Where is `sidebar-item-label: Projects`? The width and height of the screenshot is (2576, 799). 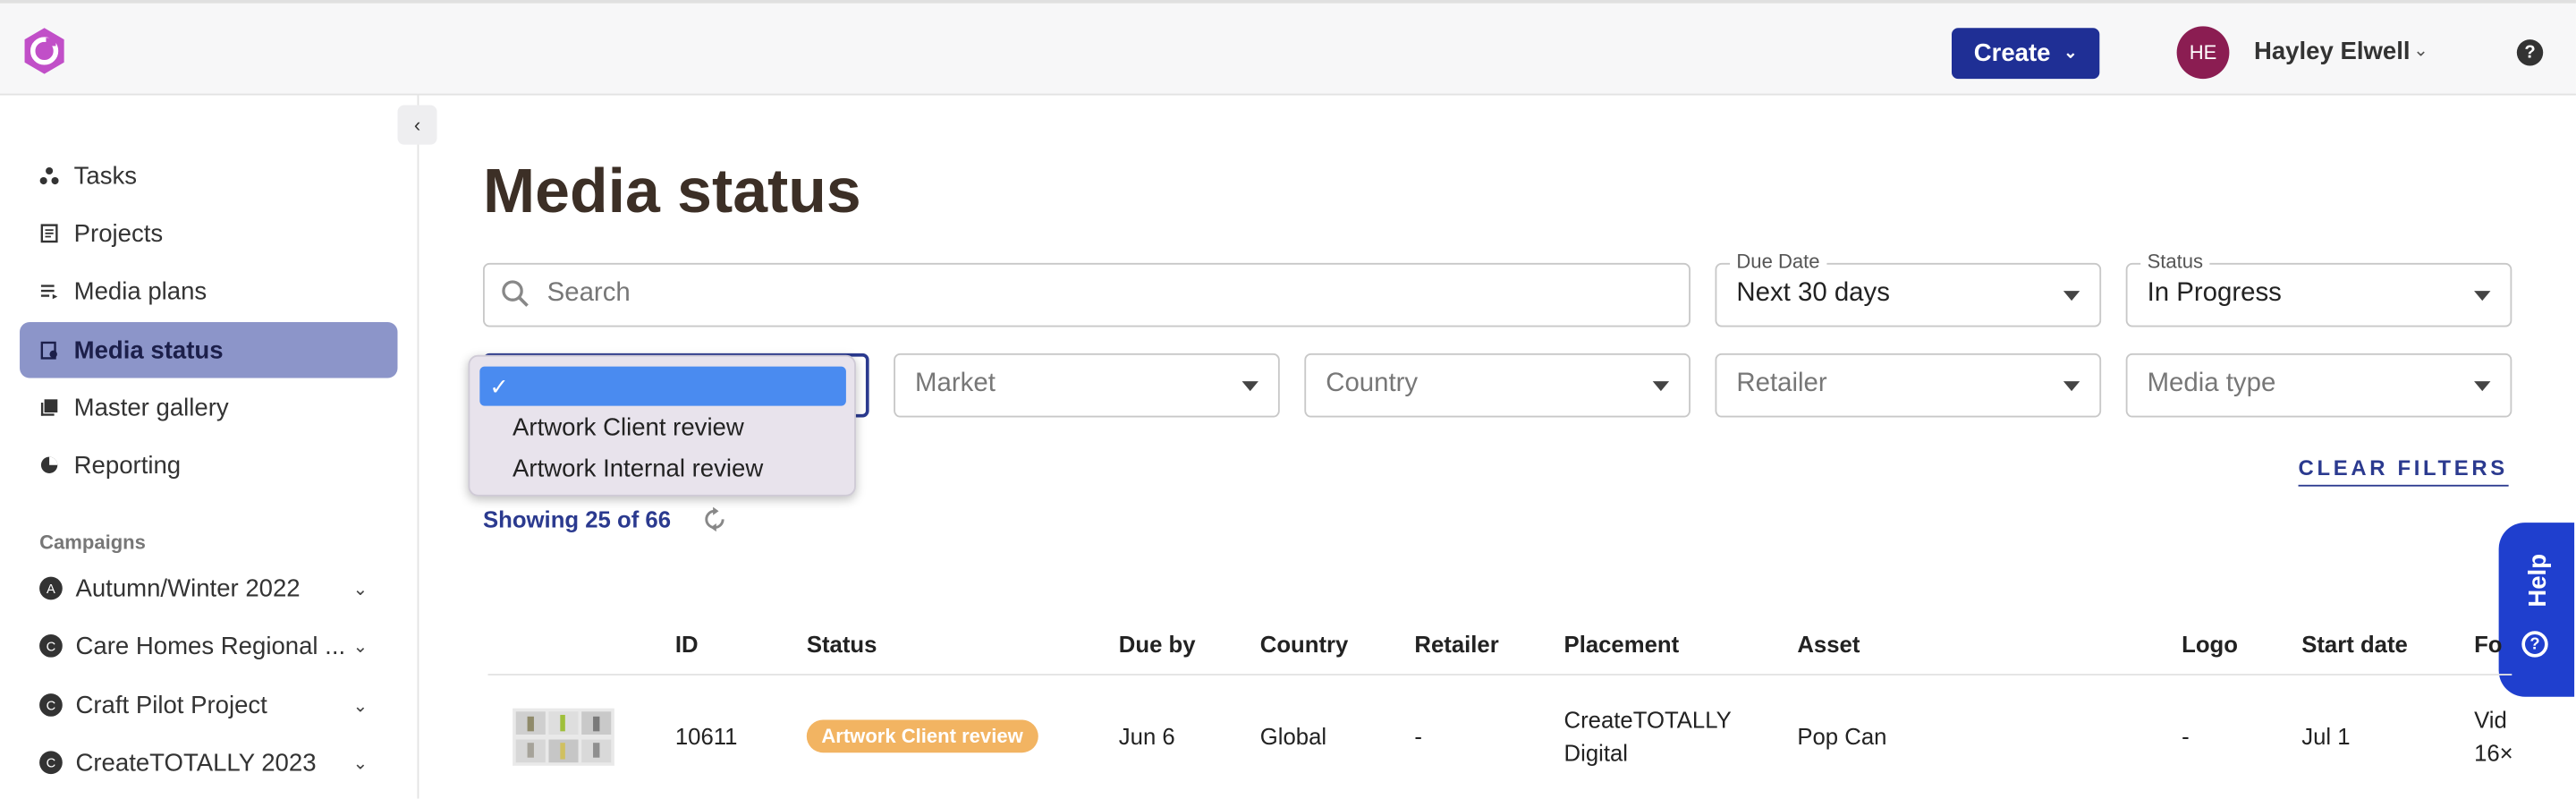
sidebar-item-label: Projects is located at coordinates (118, 234).